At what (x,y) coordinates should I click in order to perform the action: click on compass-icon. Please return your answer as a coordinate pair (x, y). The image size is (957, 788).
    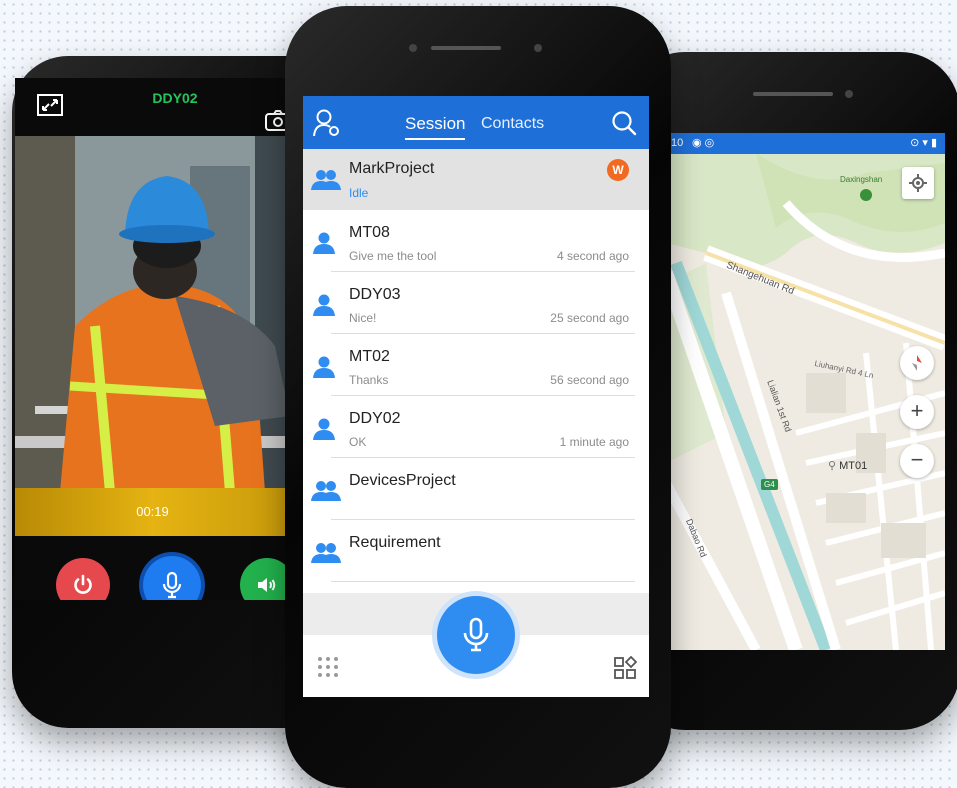
    Looking at the image, I should click on (917, 363).